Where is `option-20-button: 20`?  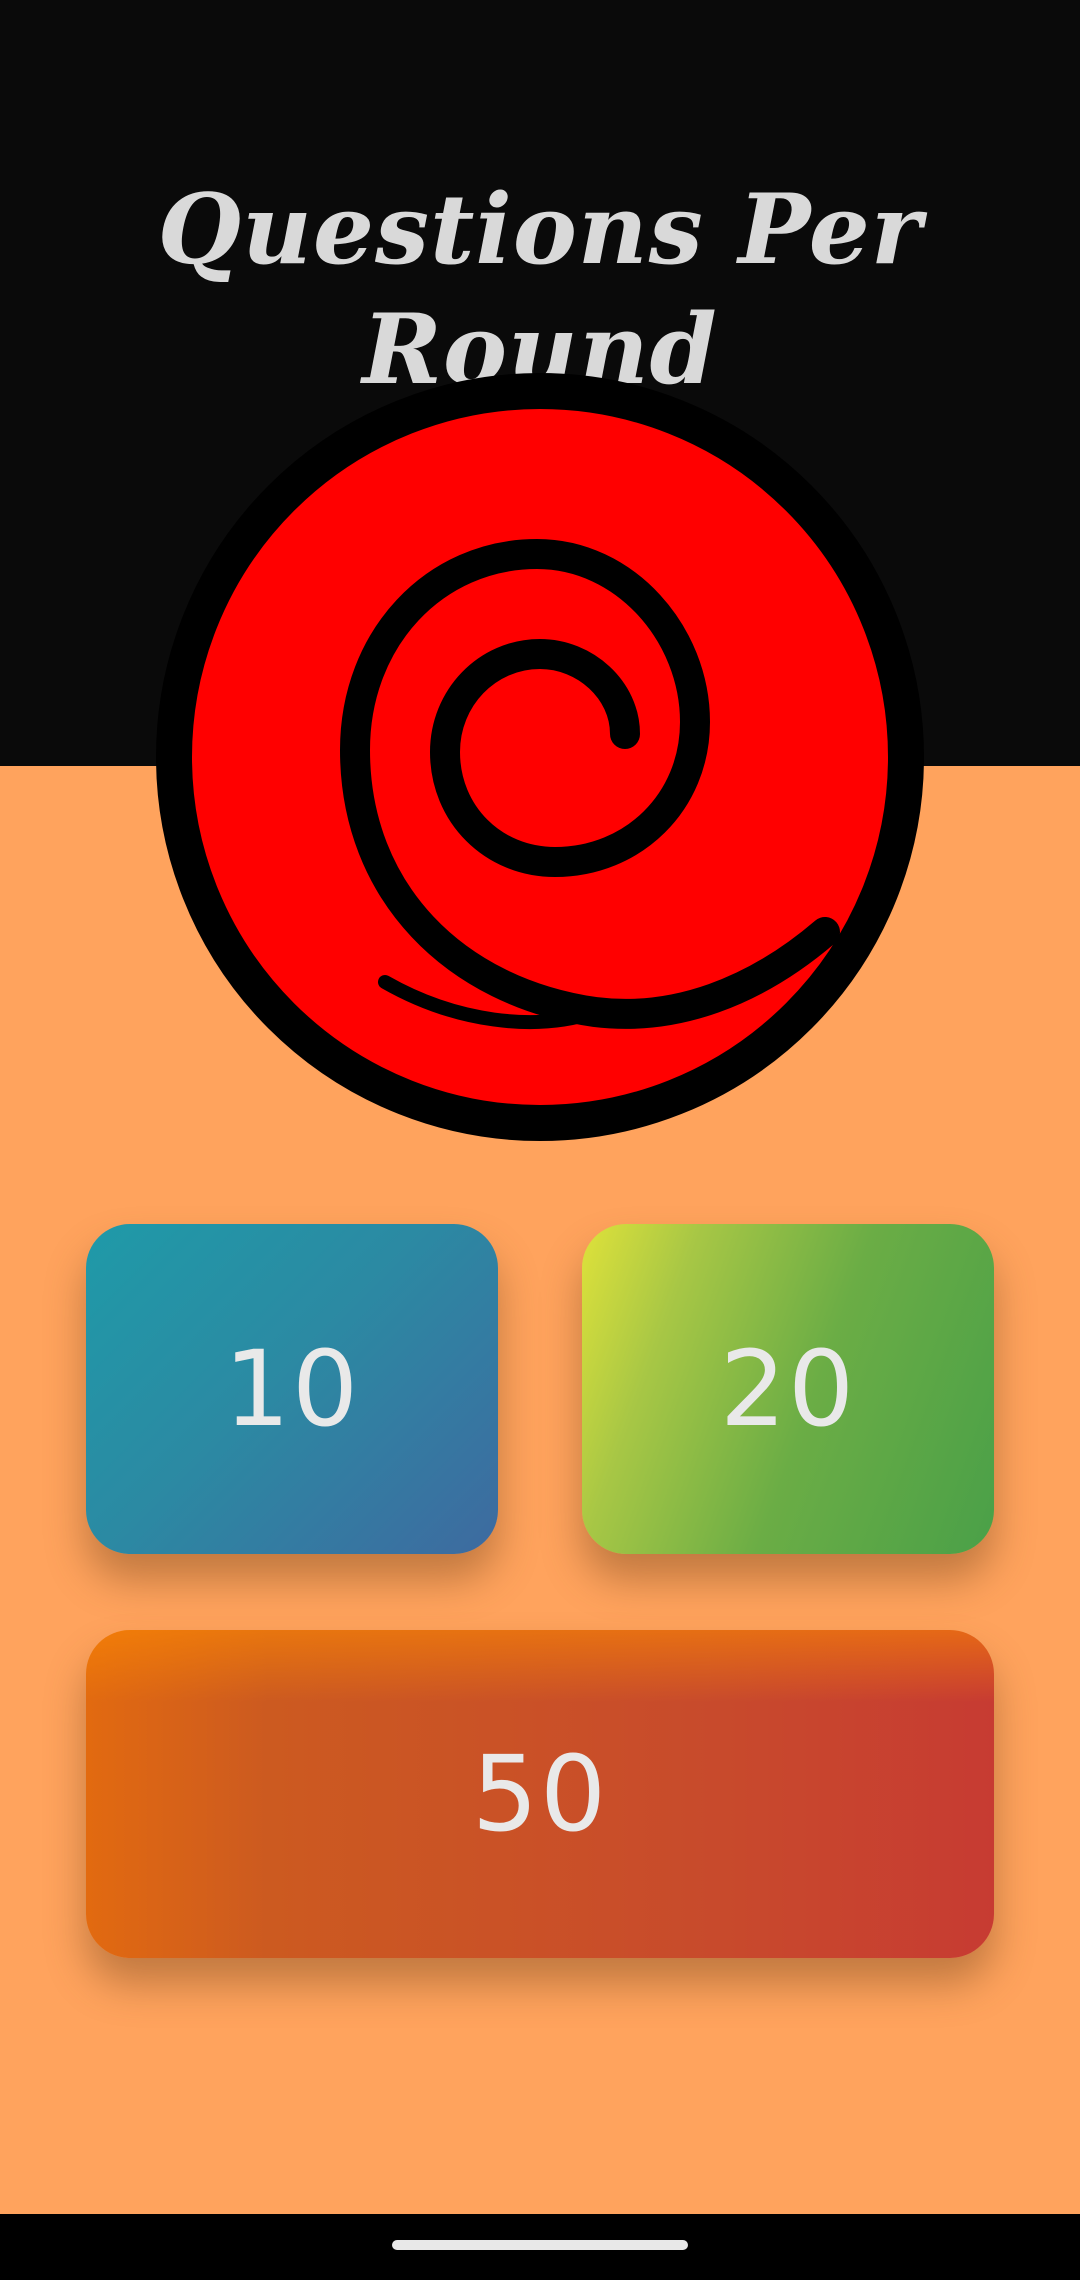
option-20-button: 20 is located at coordinates (788, 1389).